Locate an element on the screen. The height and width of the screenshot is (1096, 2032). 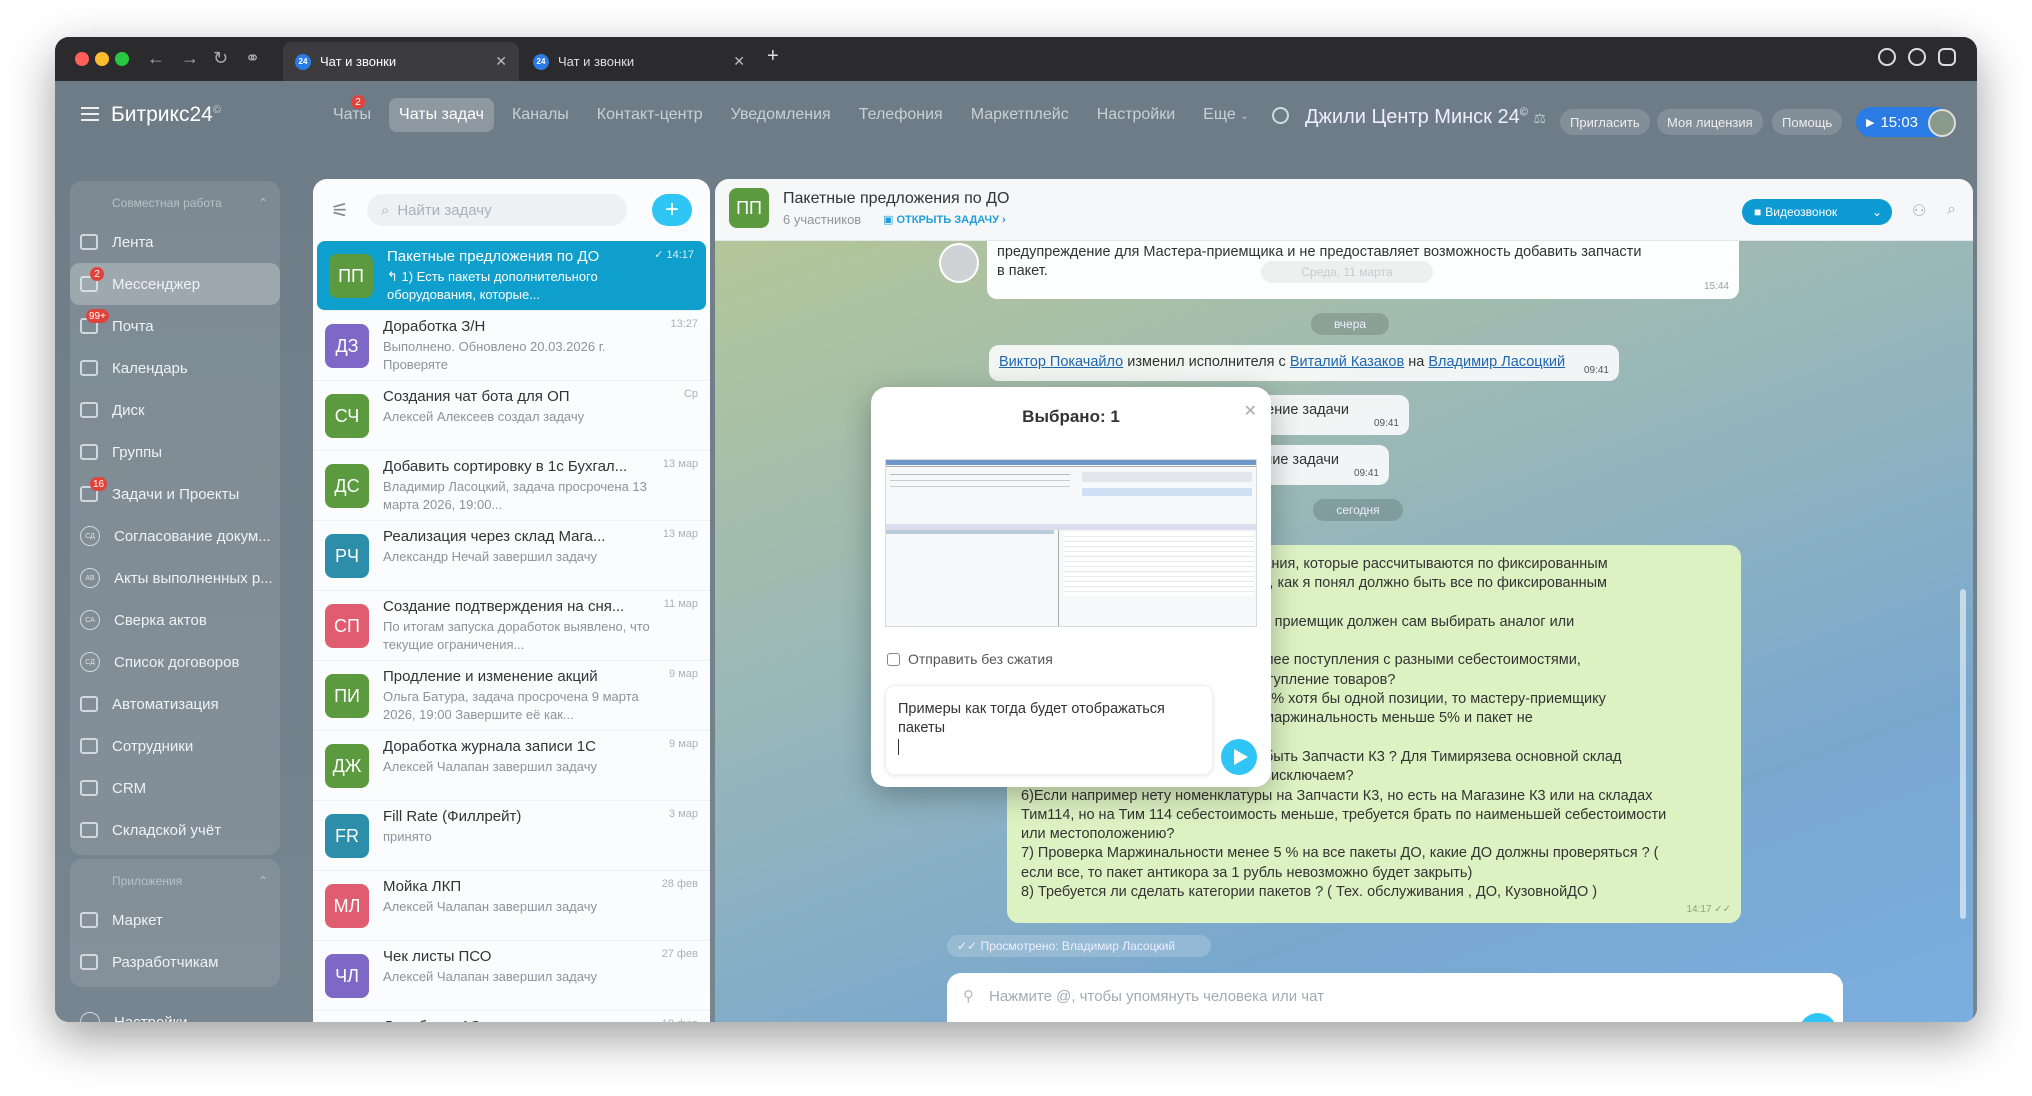
video-call-button: ■ Видеозвонок ⌄ is located at coordinates (1817, 212).